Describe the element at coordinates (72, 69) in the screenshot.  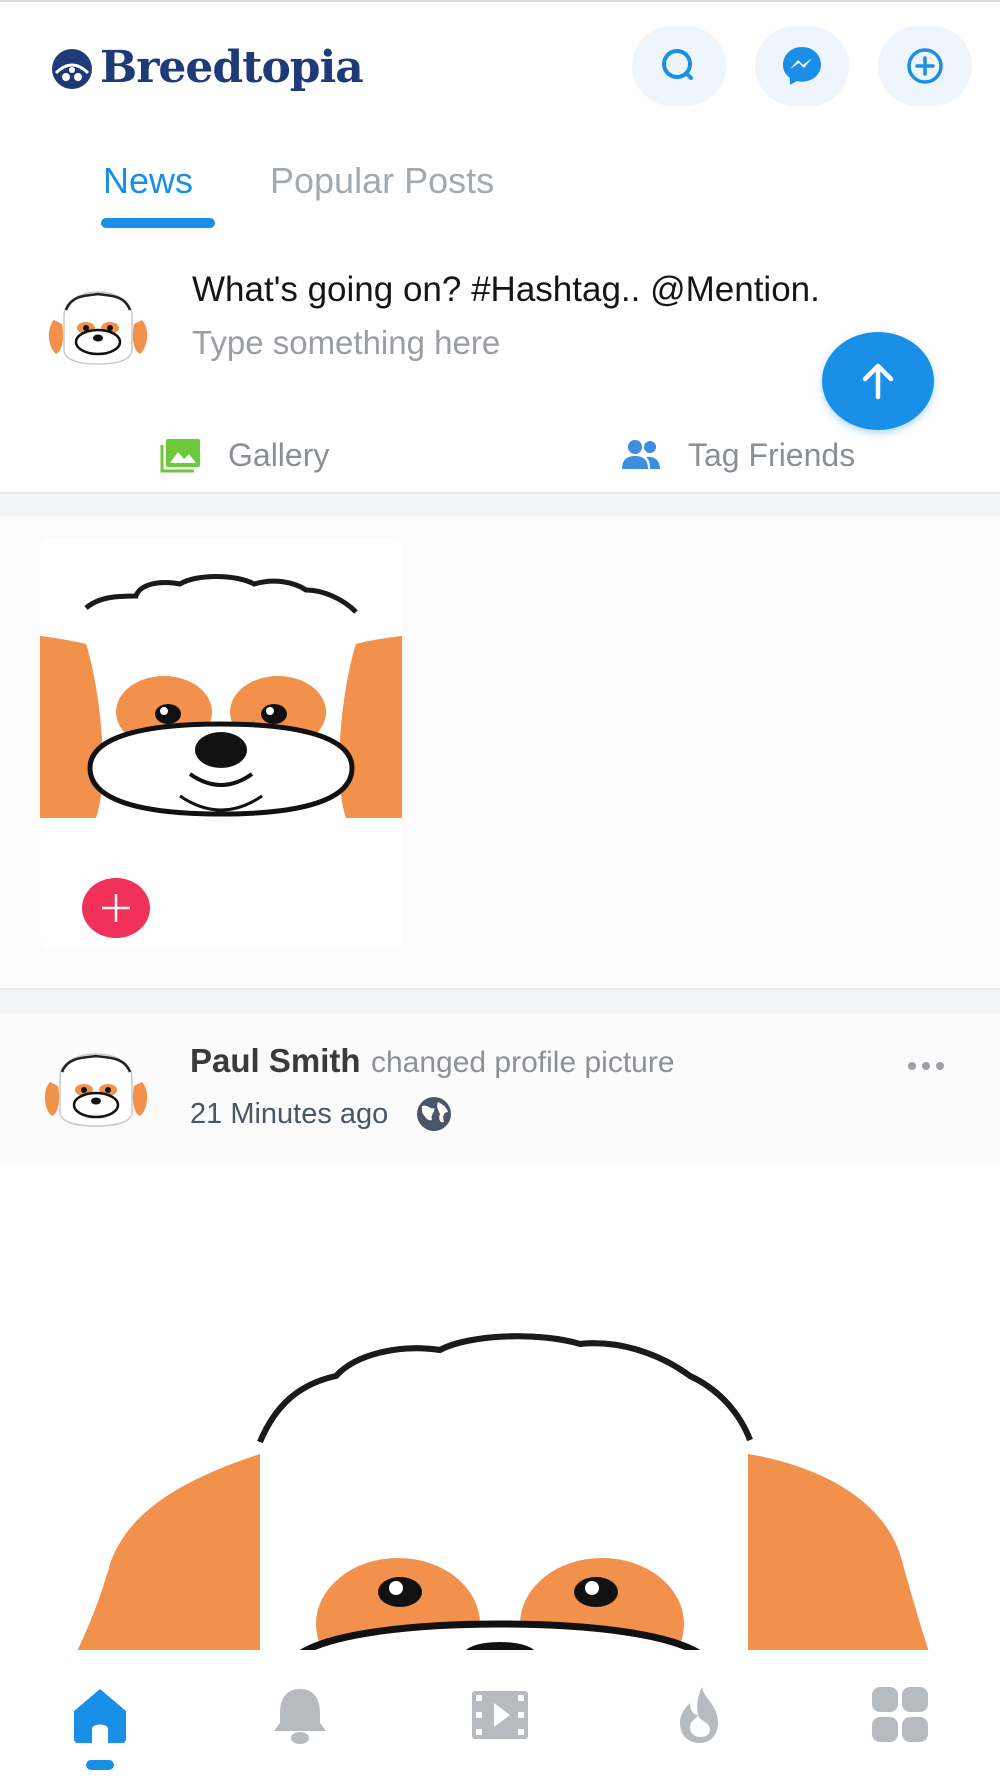
I see `paw-globe-logo` at that location.